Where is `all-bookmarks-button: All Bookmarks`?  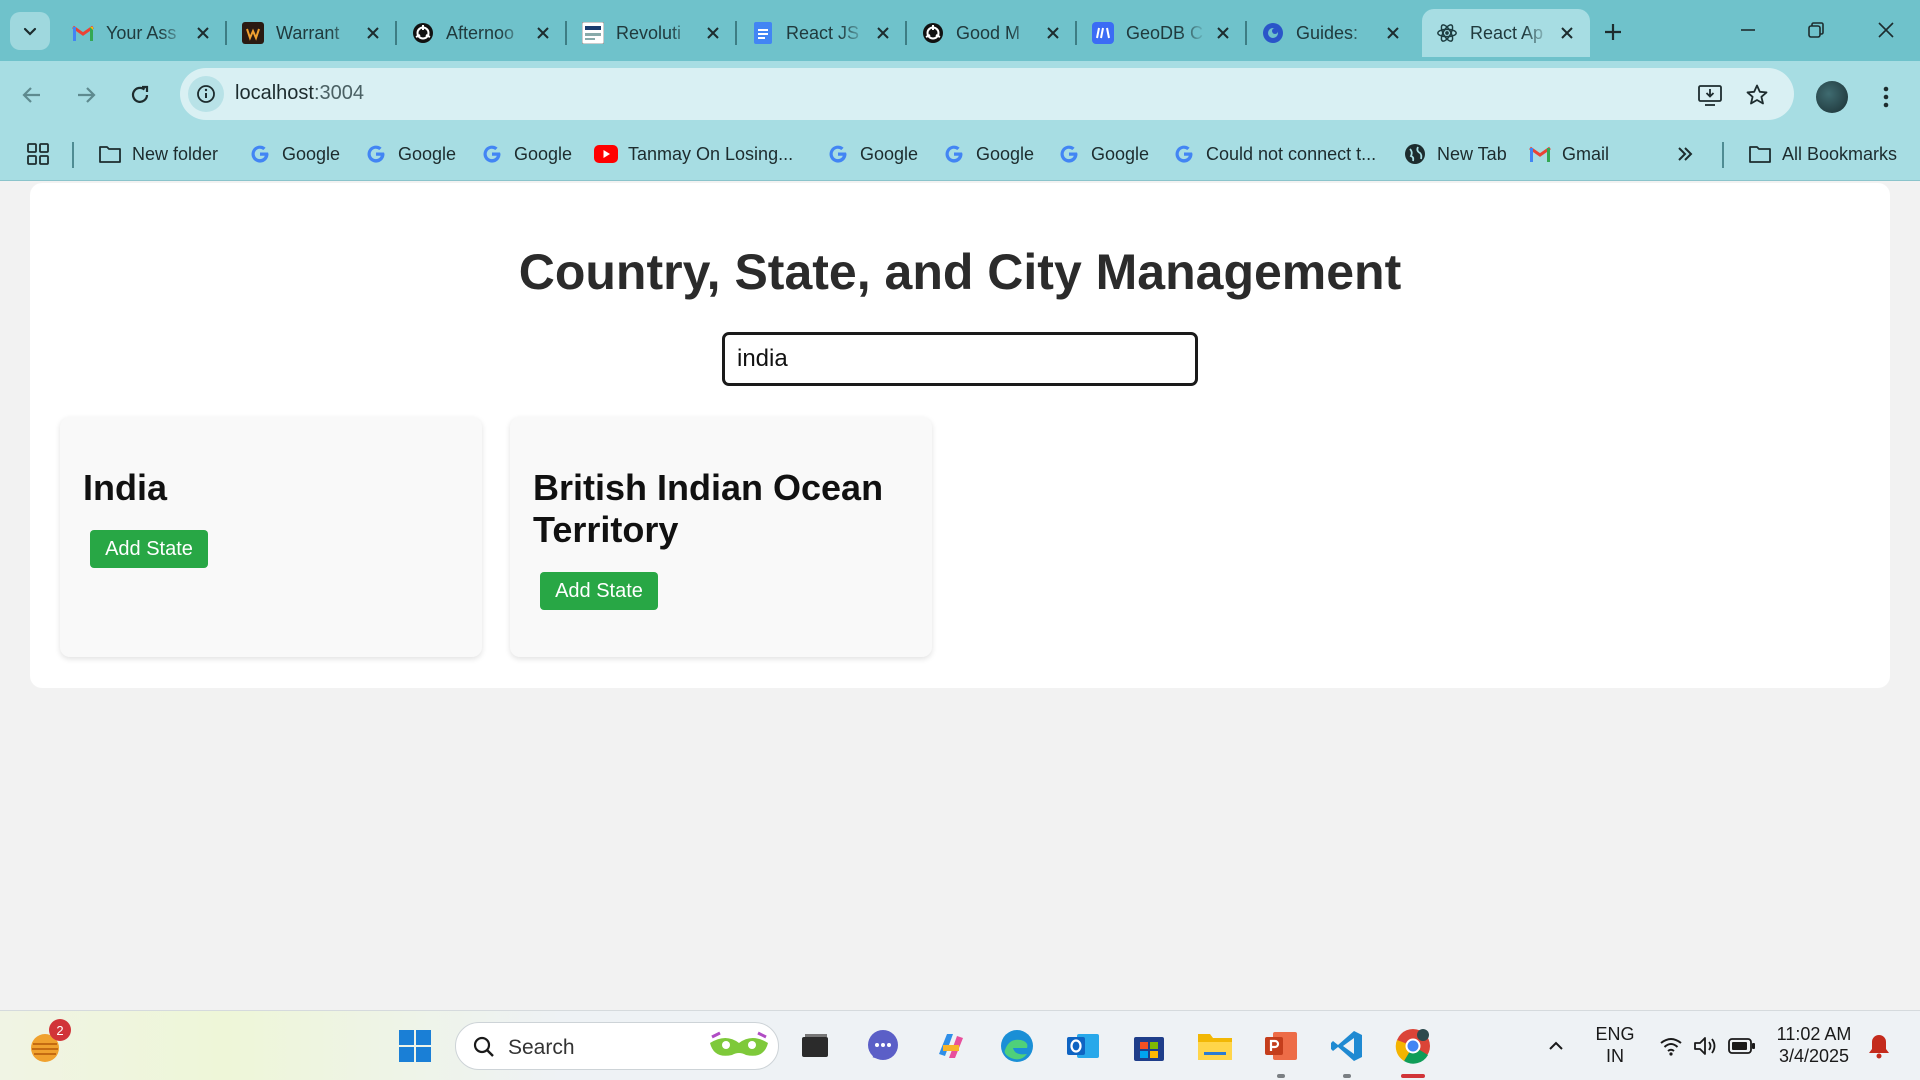
all-bookmarks-button: All Bookmarks is located at coordinates (1822, 154).